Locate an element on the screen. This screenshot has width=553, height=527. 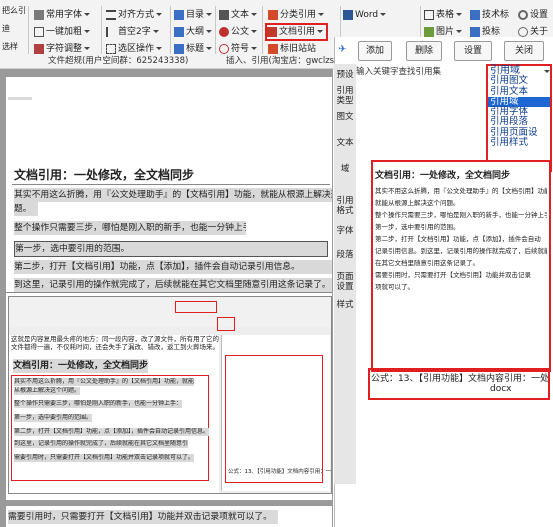
align-button: 对齐方式 is located at coordinates (134, 15).